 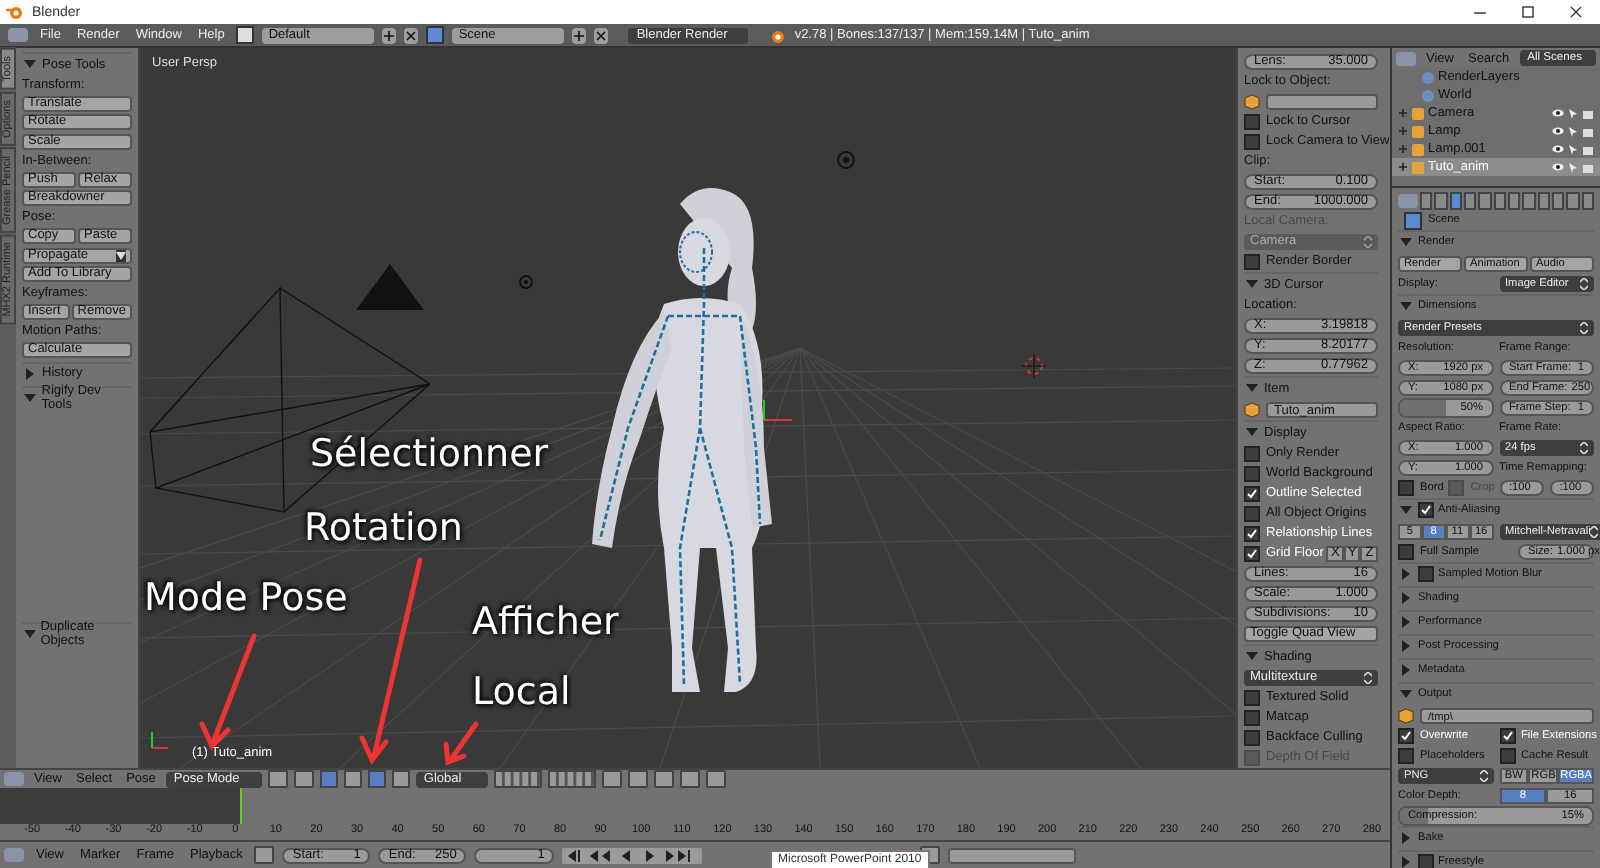 I want to click on maximize-icon, so click(x=1528, y=12).